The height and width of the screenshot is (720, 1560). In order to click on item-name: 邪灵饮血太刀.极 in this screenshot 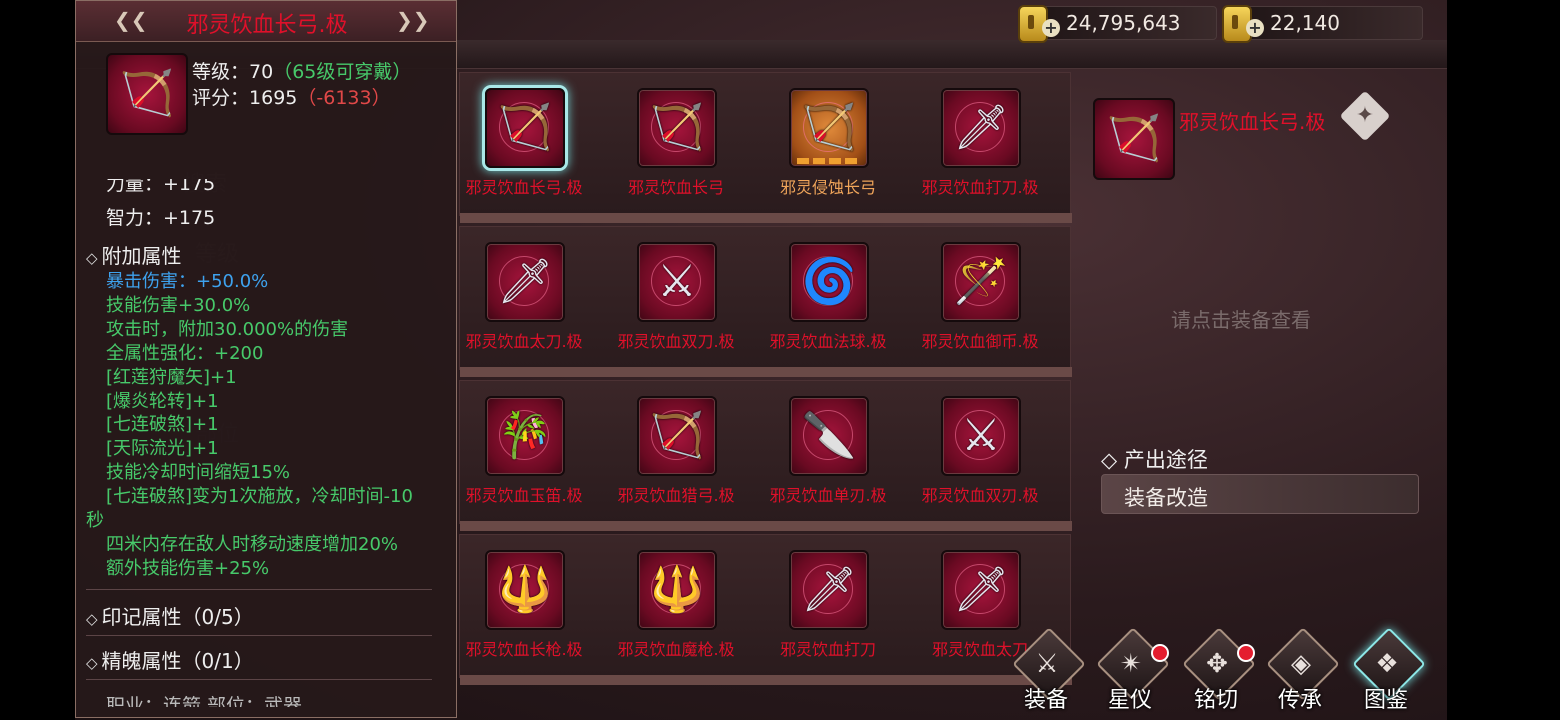, I will do `click(524, 341)`.